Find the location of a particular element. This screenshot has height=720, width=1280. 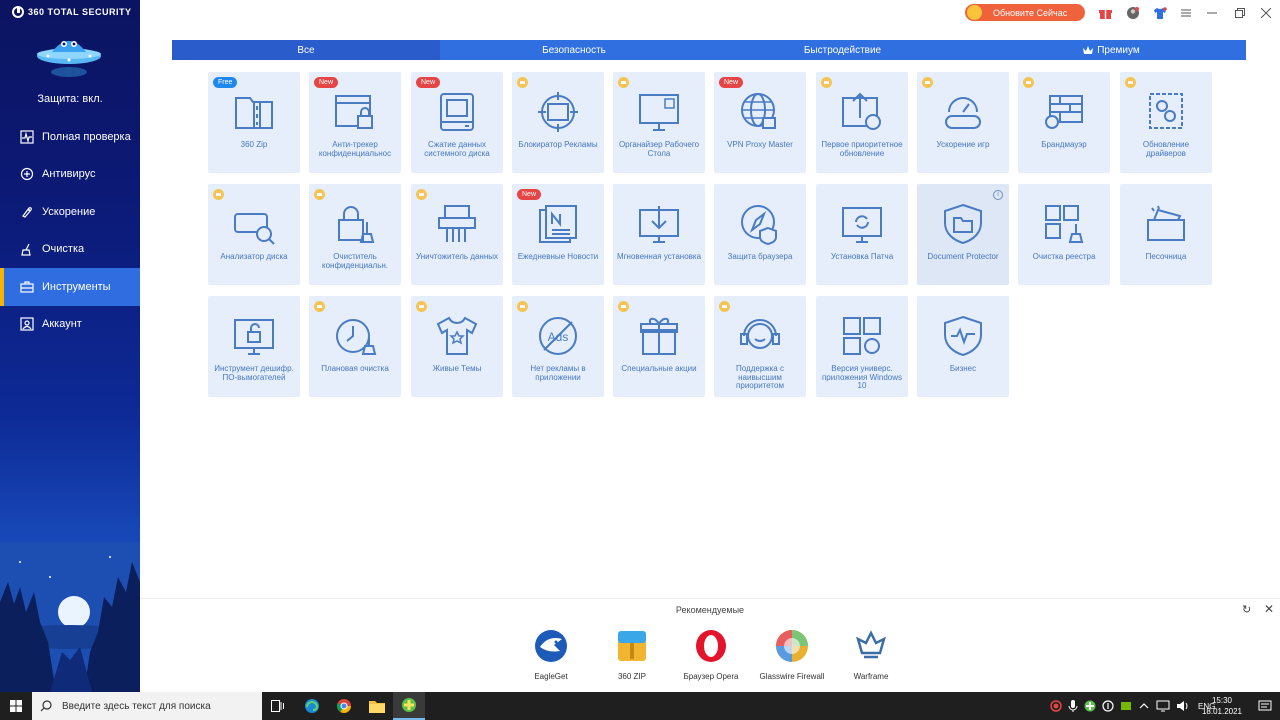

crown-icon is located at coordinates (1088, 50).